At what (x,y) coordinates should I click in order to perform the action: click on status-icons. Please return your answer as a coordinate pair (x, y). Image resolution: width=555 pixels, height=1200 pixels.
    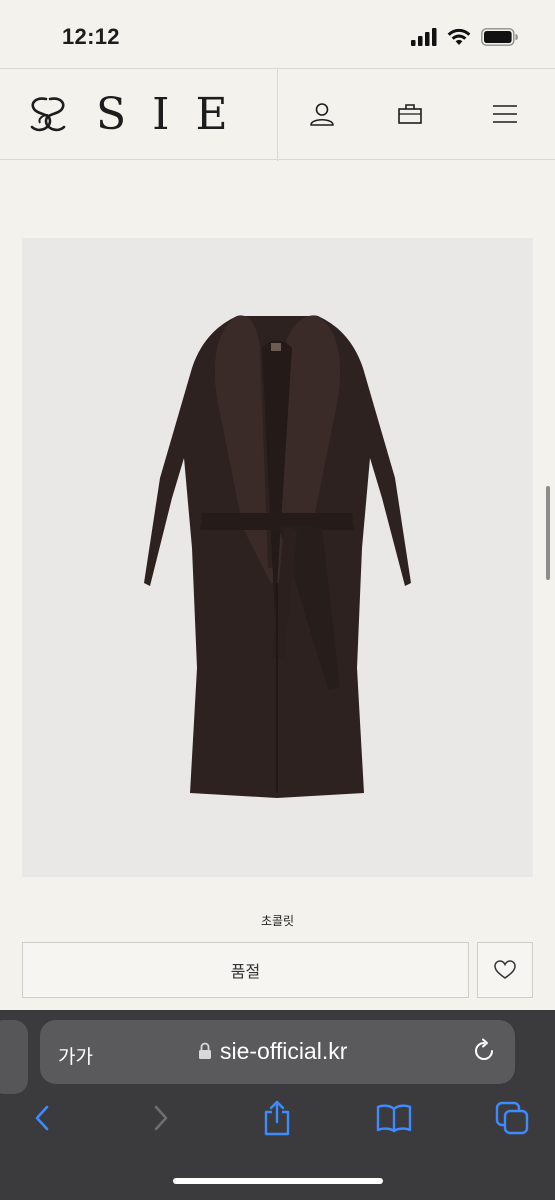
    Looking at the image, I should click on (465, 37).